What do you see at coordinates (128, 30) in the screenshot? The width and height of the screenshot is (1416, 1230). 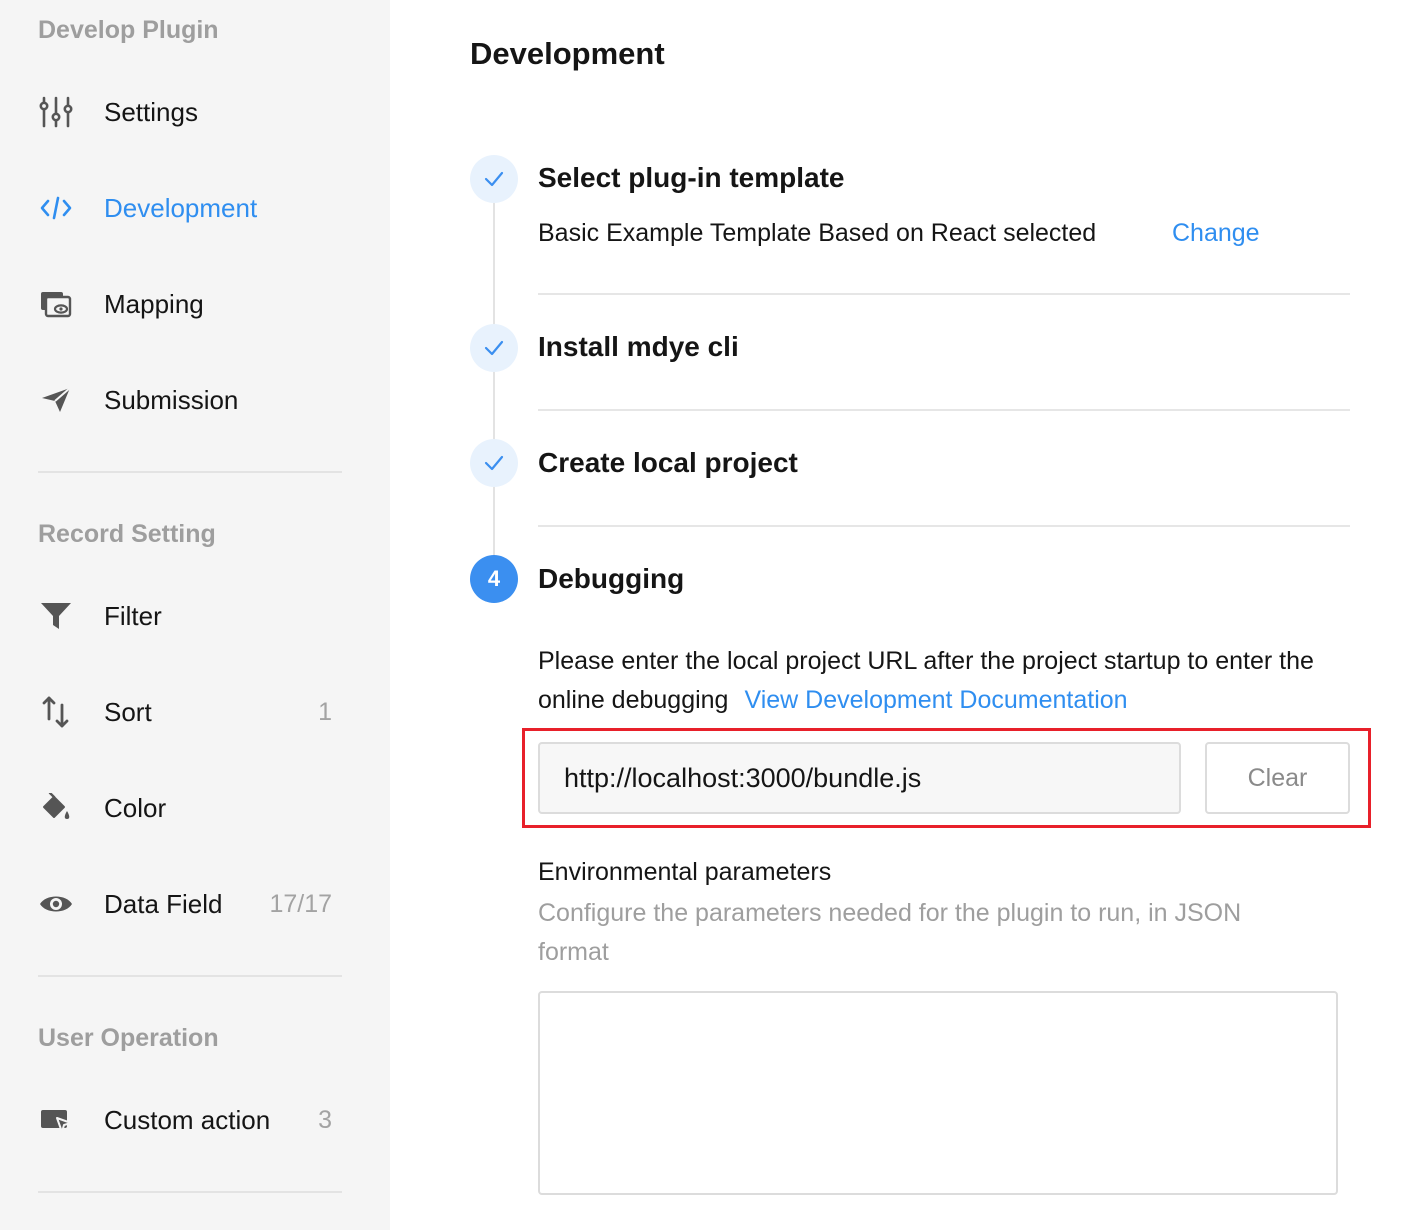 I see `section-title-develop-plugin: Develop Plugin` at bounding box center [128, 30].